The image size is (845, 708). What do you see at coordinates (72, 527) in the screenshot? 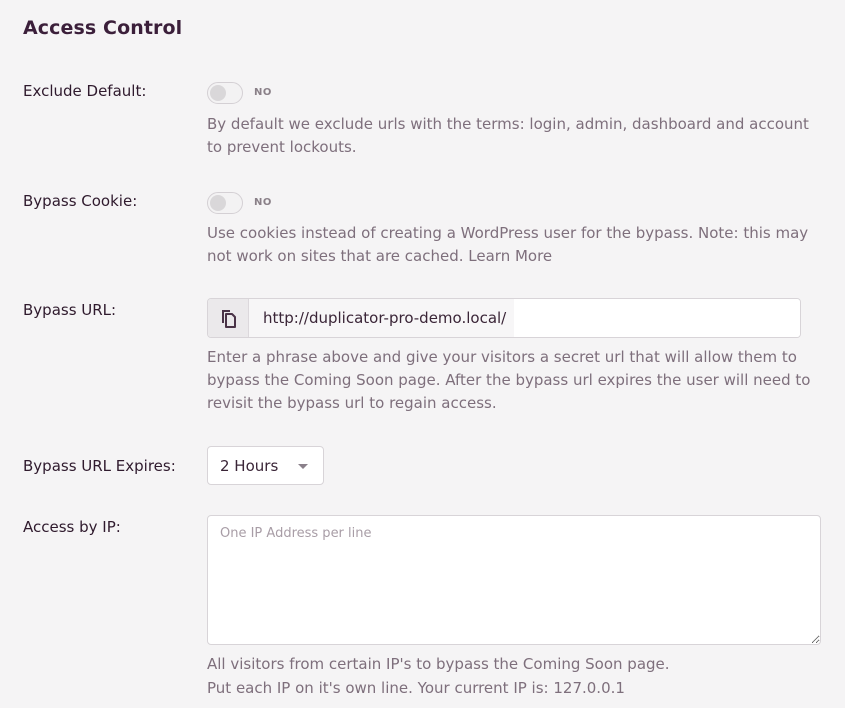
I see `access-by-ip-label: Access by IP:` at bounding box center [72, 527].